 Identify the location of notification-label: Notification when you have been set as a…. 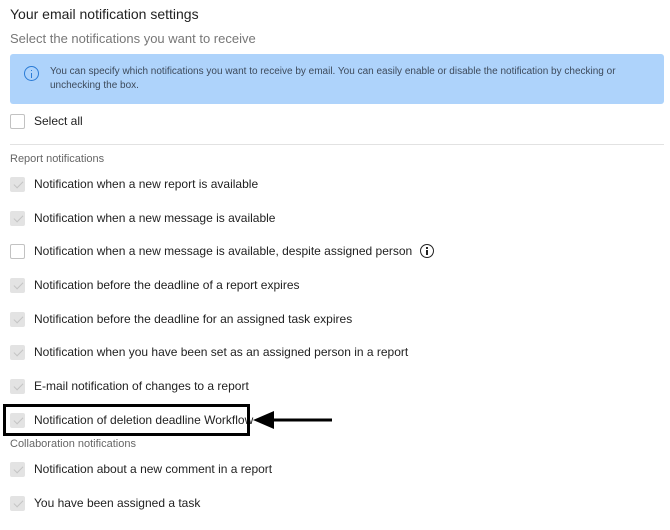
(221, 352).